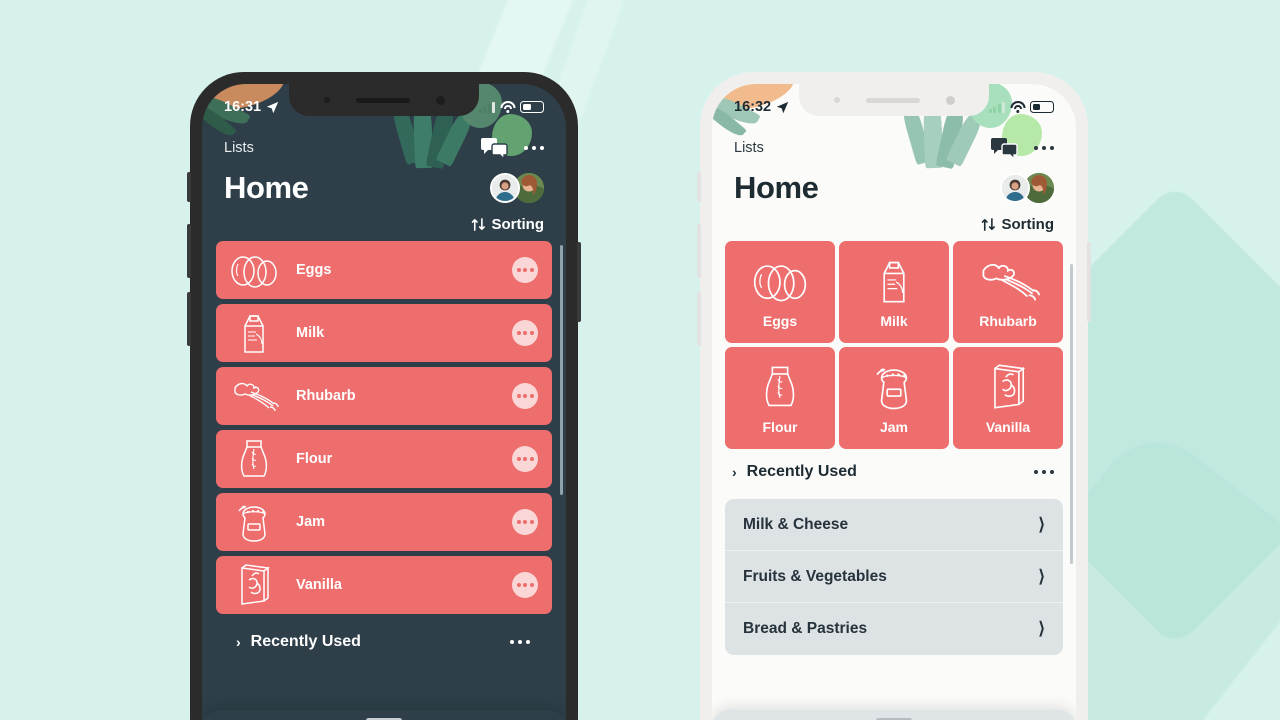 The width and height of the screenshot is (1280, 720). Describe the element at coordinates (243, 107) in the screenshot. I see `status-bar-time: 16:31` at that location.